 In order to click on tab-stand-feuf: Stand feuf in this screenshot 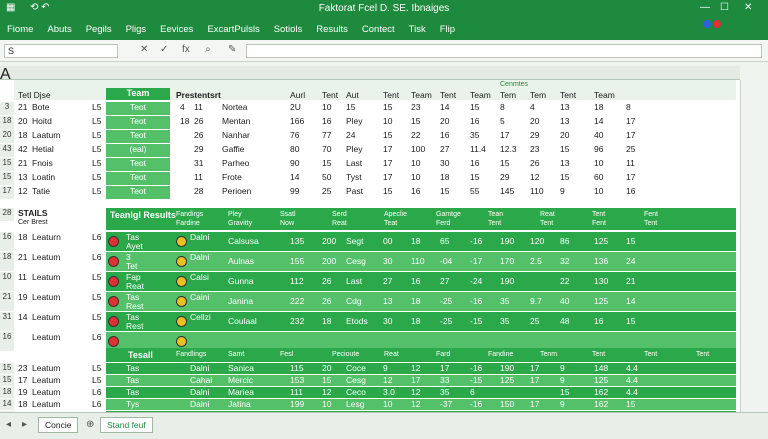, I will do `click(126, 425)`.